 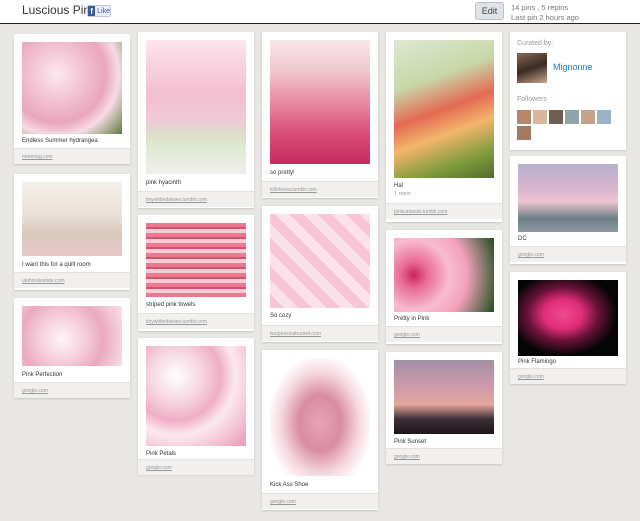 What do you see at coordinates (295, 334) in the screenshot?
I see `pin-source-link: twopeasinabucket.com` at bounding box center [295, 334].